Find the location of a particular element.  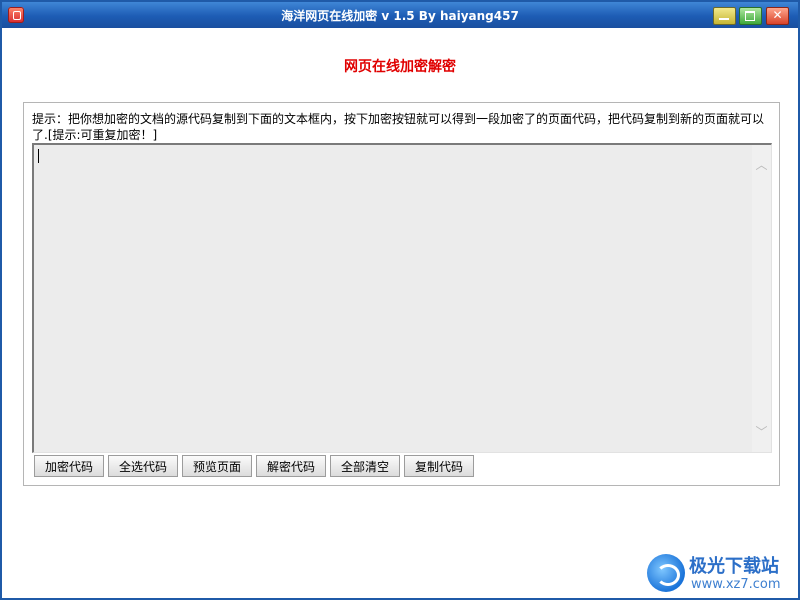

preview-button: 预览页面 is located at coordinates (217, 466).